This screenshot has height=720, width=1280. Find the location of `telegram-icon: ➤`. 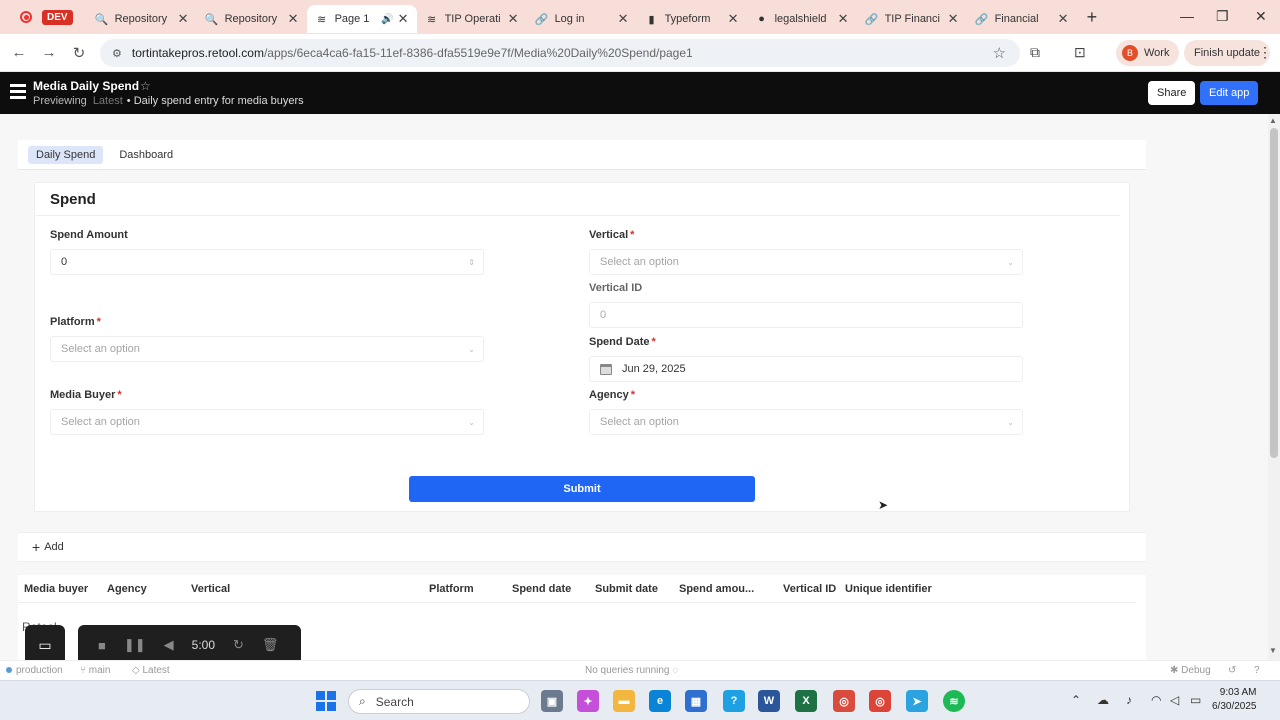

telegram-icon: ➤ is located at coordinates (917, 701).